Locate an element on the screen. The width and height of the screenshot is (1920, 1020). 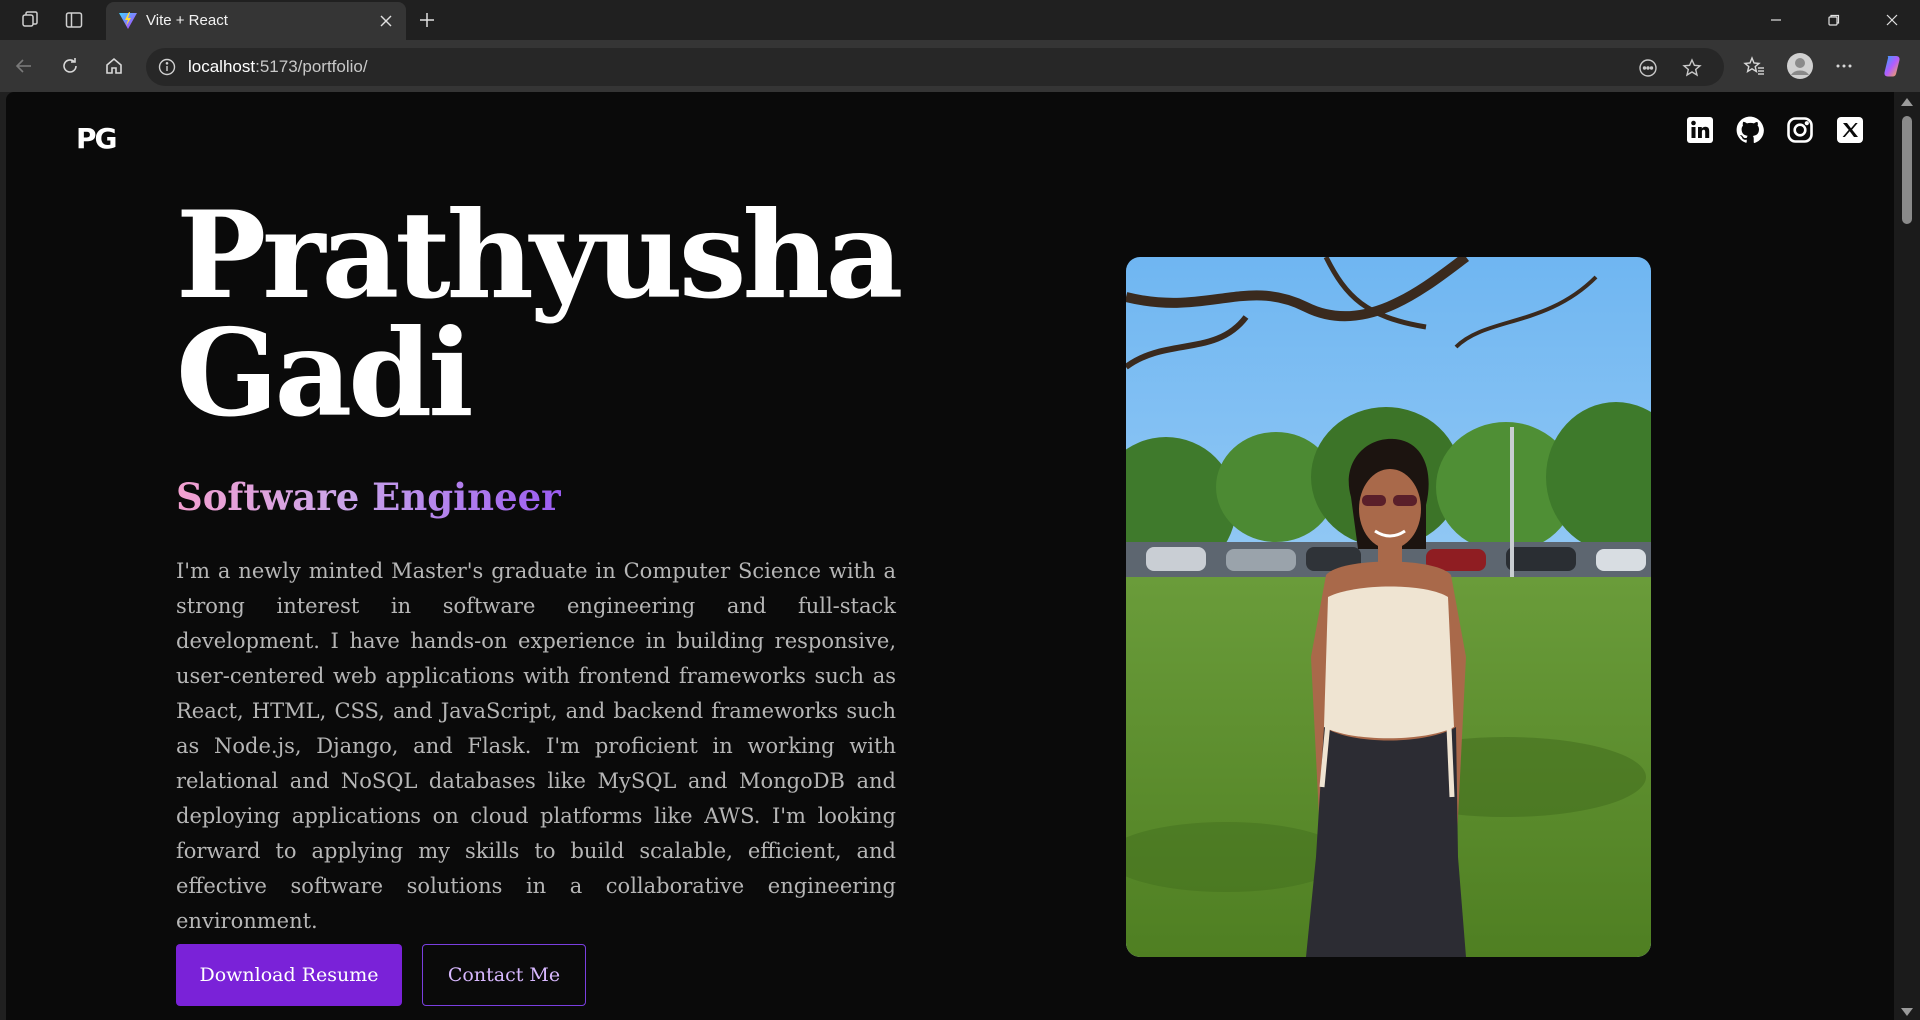
new-tab-button is located at coordinates (427, 20).